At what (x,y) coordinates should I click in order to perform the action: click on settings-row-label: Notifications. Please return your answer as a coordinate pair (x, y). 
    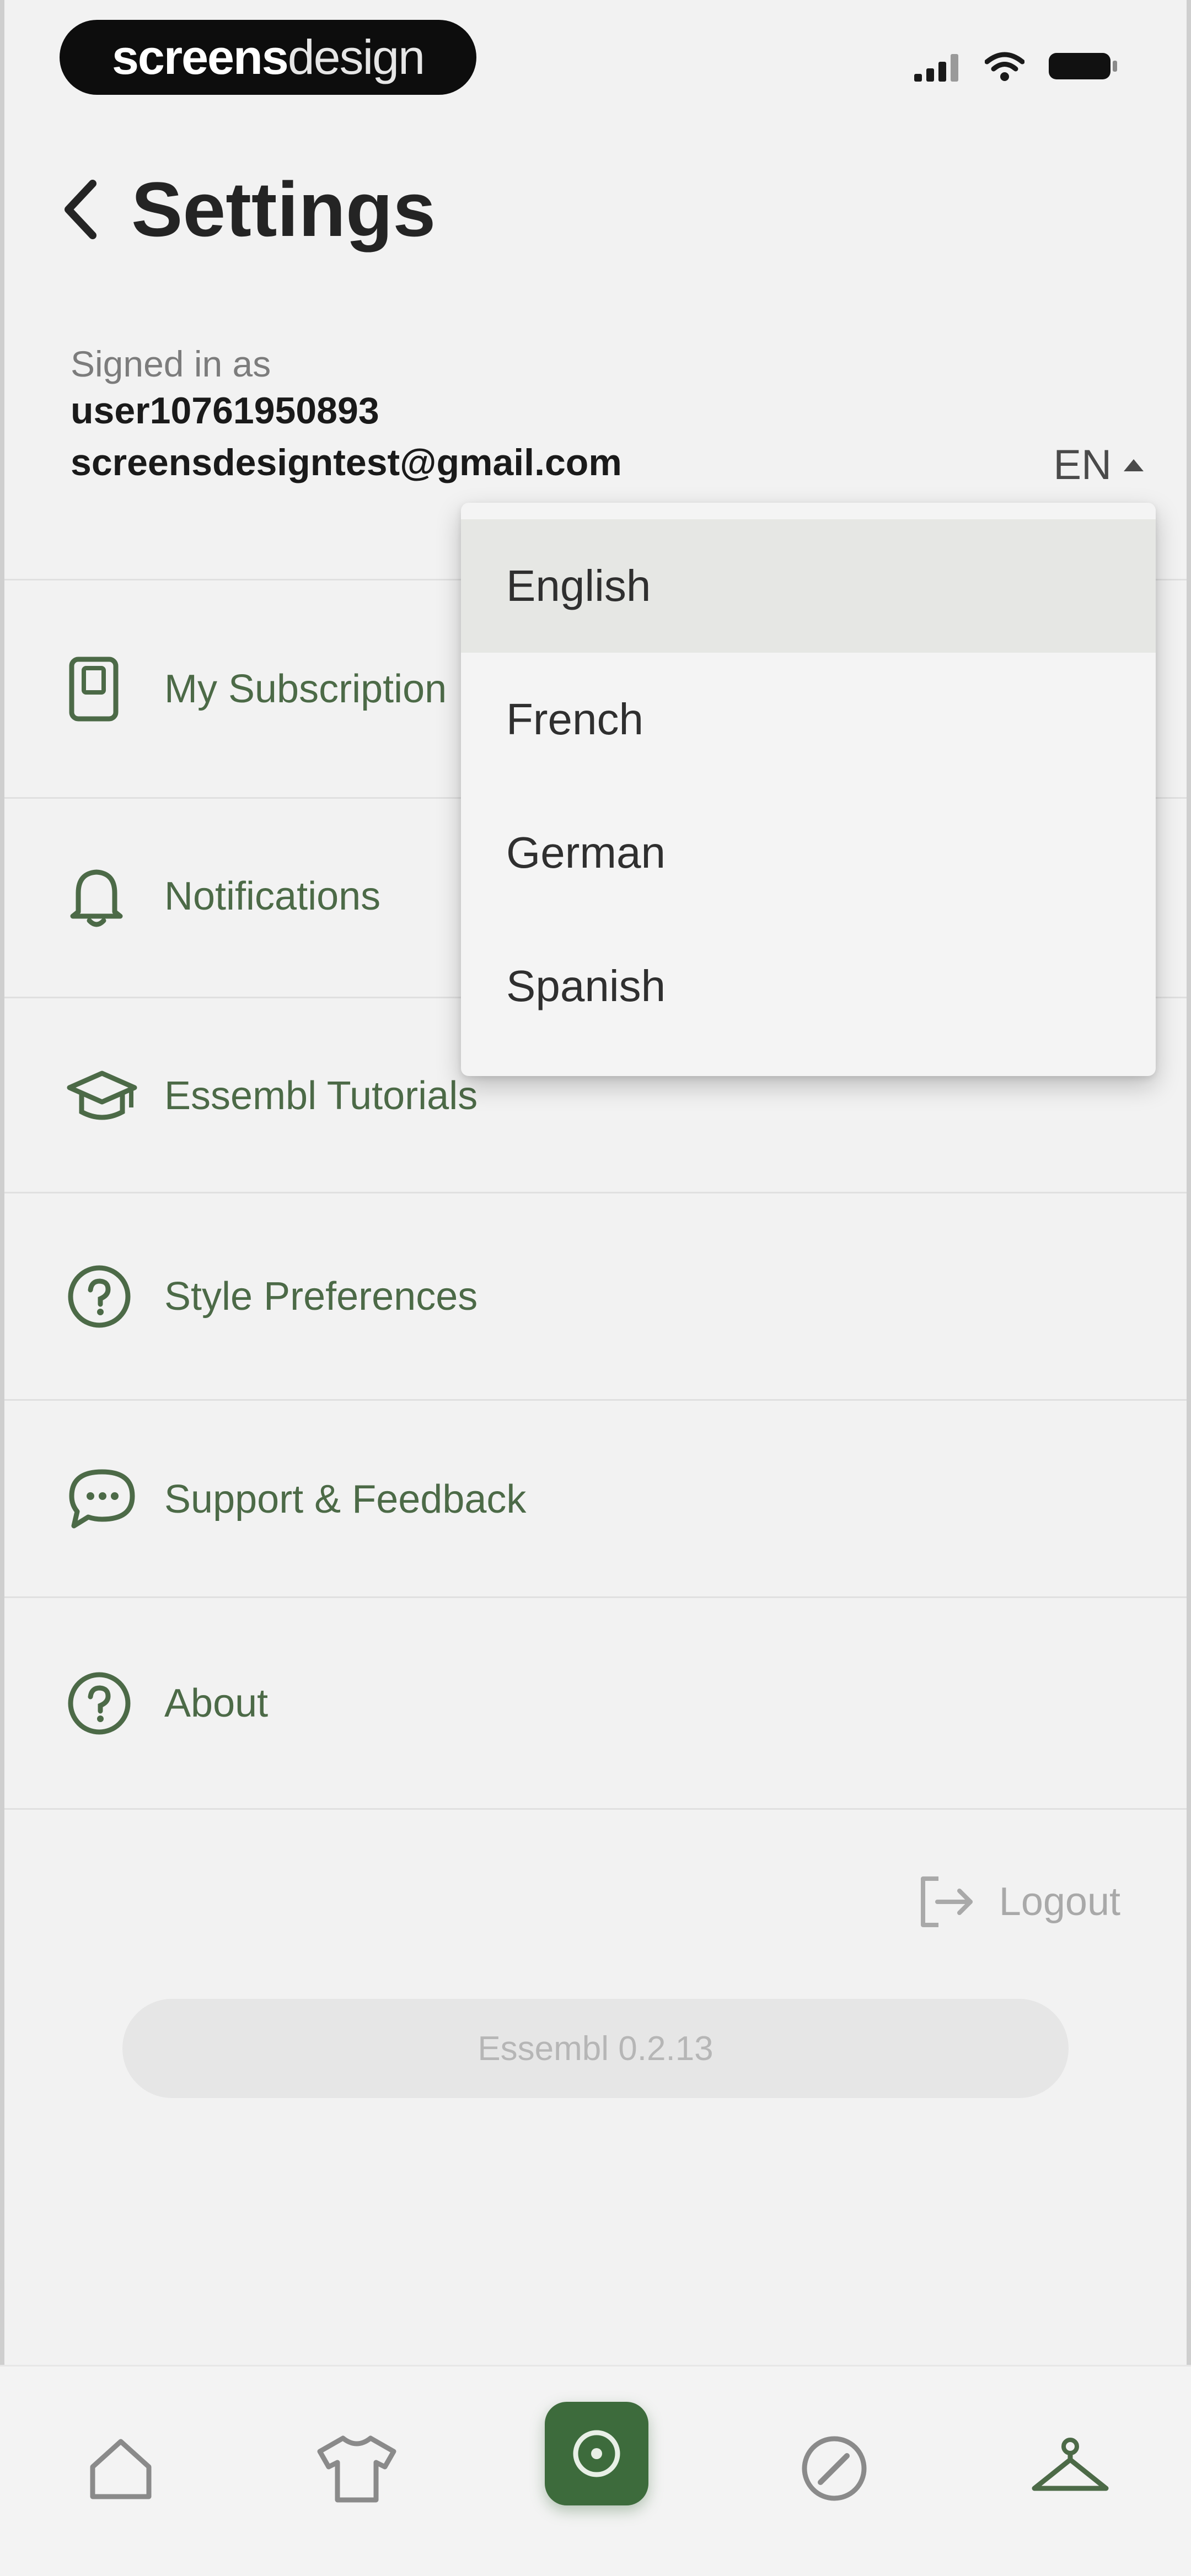
    Looking at the image, I should click on (272, 896).